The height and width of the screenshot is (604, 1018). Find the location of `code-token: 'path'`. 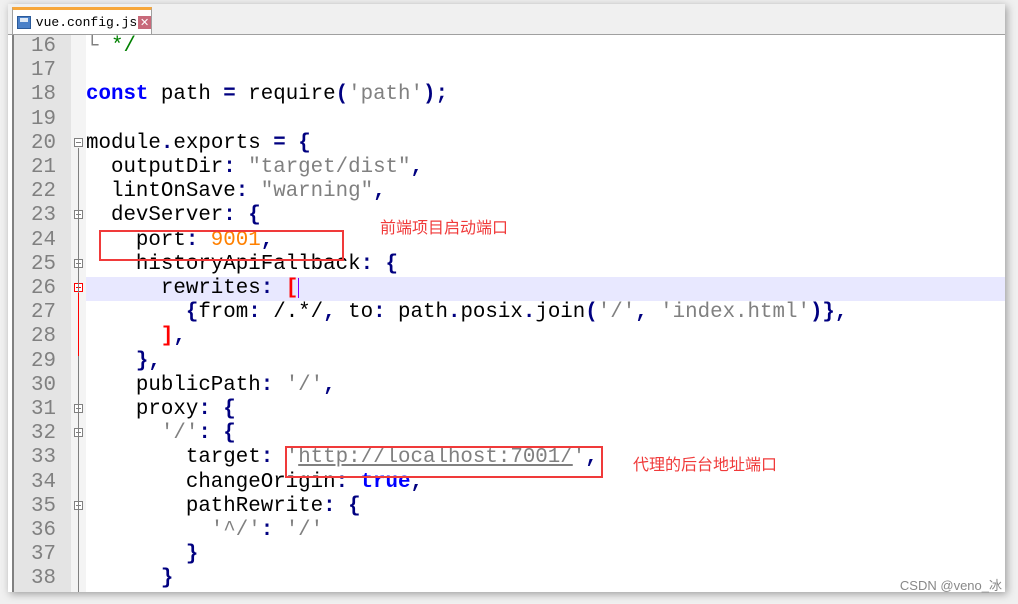

code-token: 'path' is located at coordinates (385, 95).